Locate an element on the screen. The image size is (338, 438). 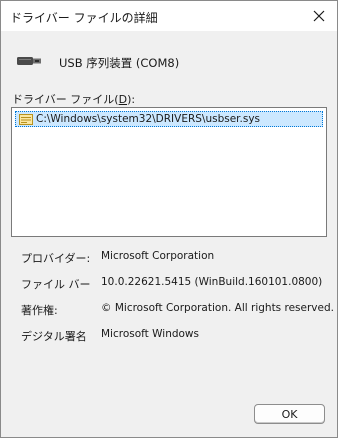
file-version-label: ファイル バー is located at coordinates (56, 284).